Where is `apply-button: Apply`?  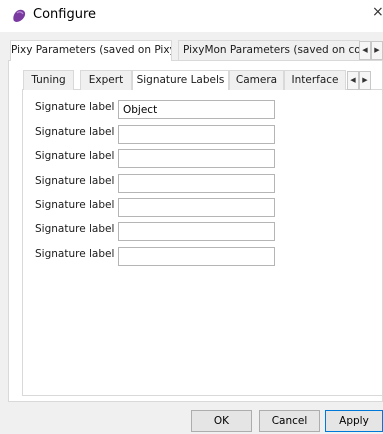 apply-button: Apply is located at coordinates (354, 421).